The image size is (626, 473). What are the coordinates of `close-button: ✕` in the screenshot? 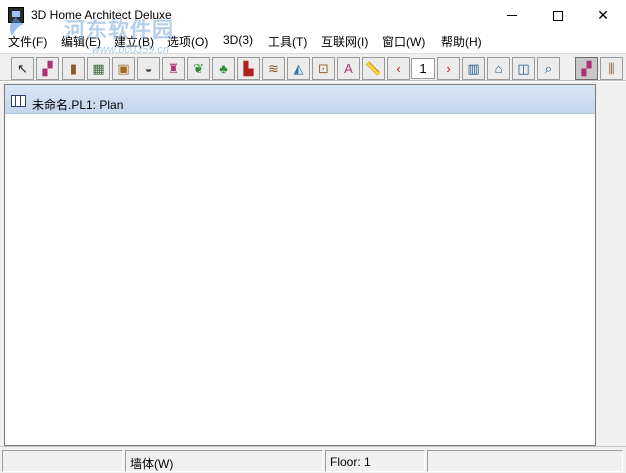 It's located at (603, 15).